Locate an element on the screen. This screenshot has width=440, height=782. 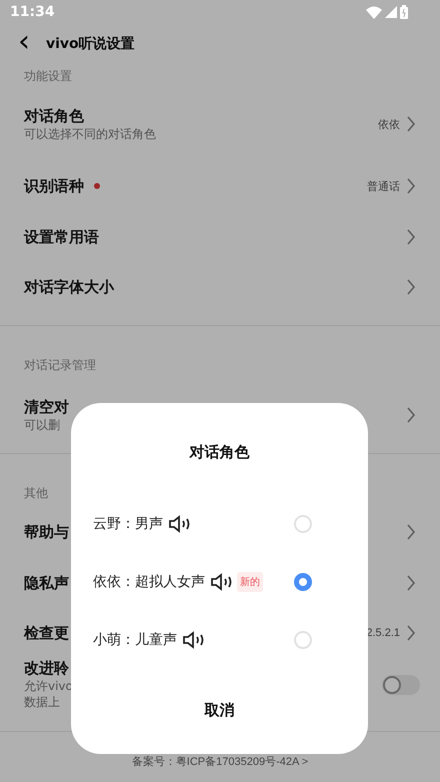
setting-title: 检查更 is located at coordinates (46, 633).